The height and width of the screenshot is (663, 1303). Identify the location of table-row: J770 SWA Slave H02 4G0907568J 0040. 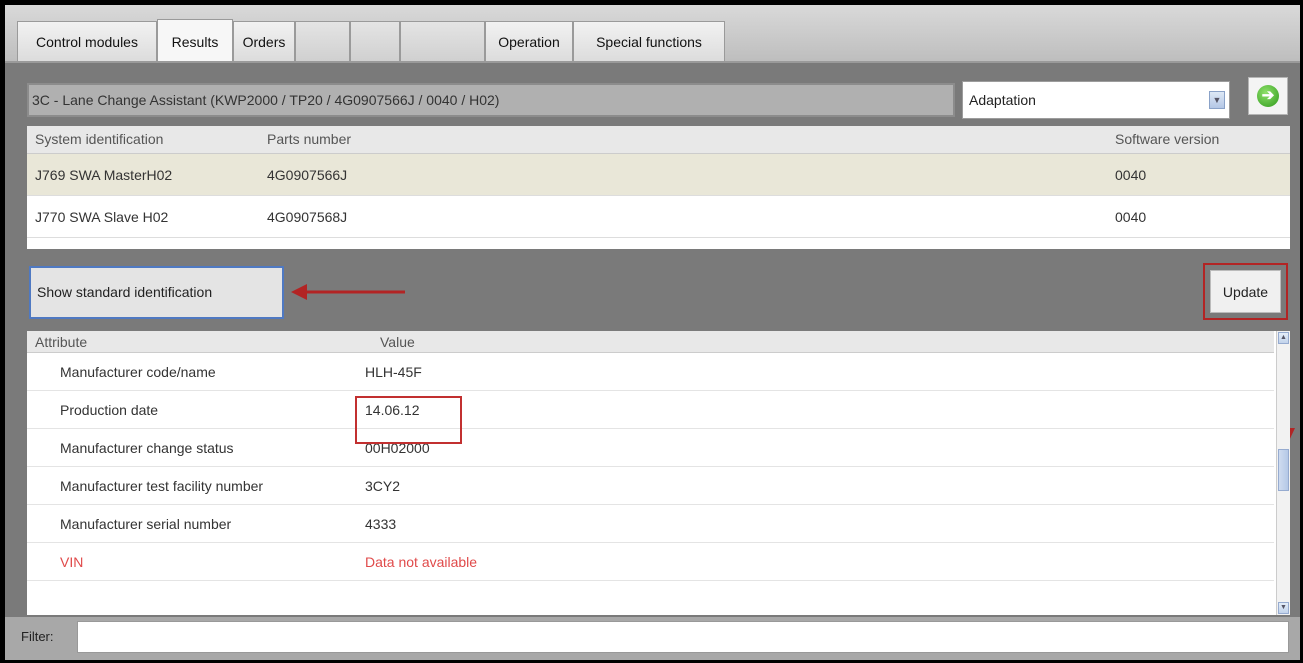
(658, 217).